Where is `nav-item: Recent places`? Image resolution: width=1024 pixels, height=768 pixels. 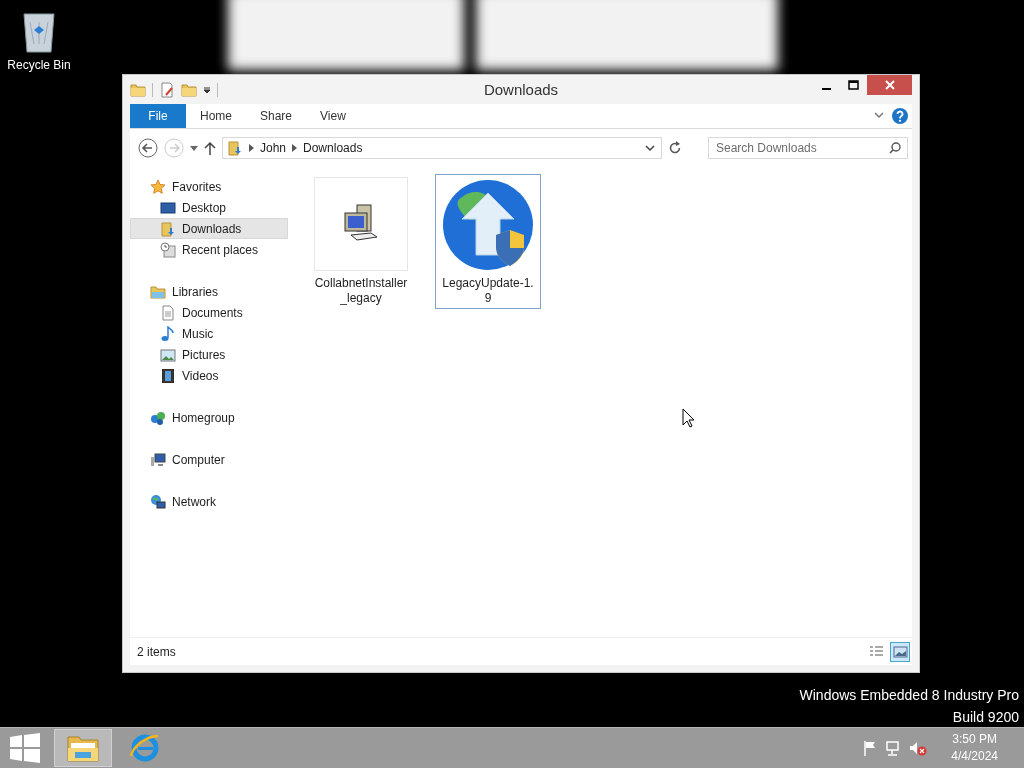 nav-item: Recent places is located at coordinates (209, 249).